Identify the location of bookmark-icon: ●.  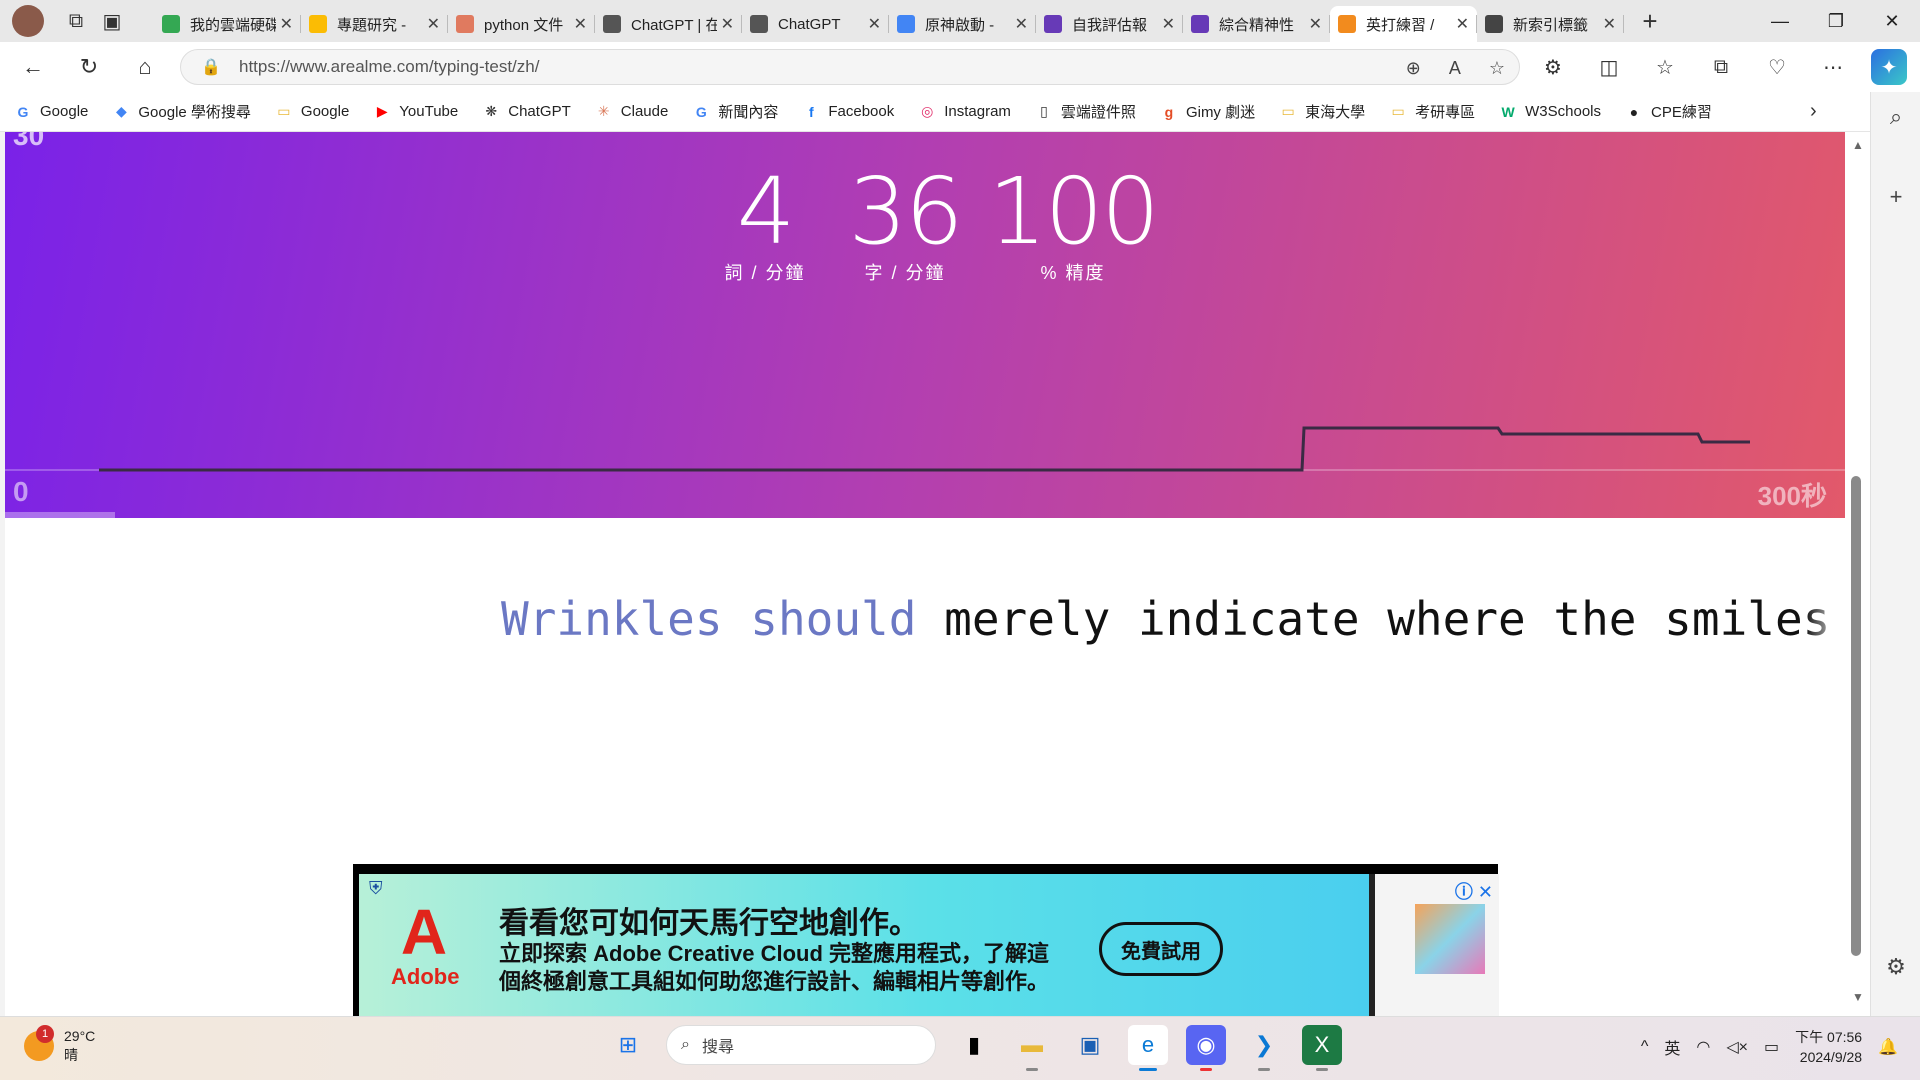
(1634, 111).